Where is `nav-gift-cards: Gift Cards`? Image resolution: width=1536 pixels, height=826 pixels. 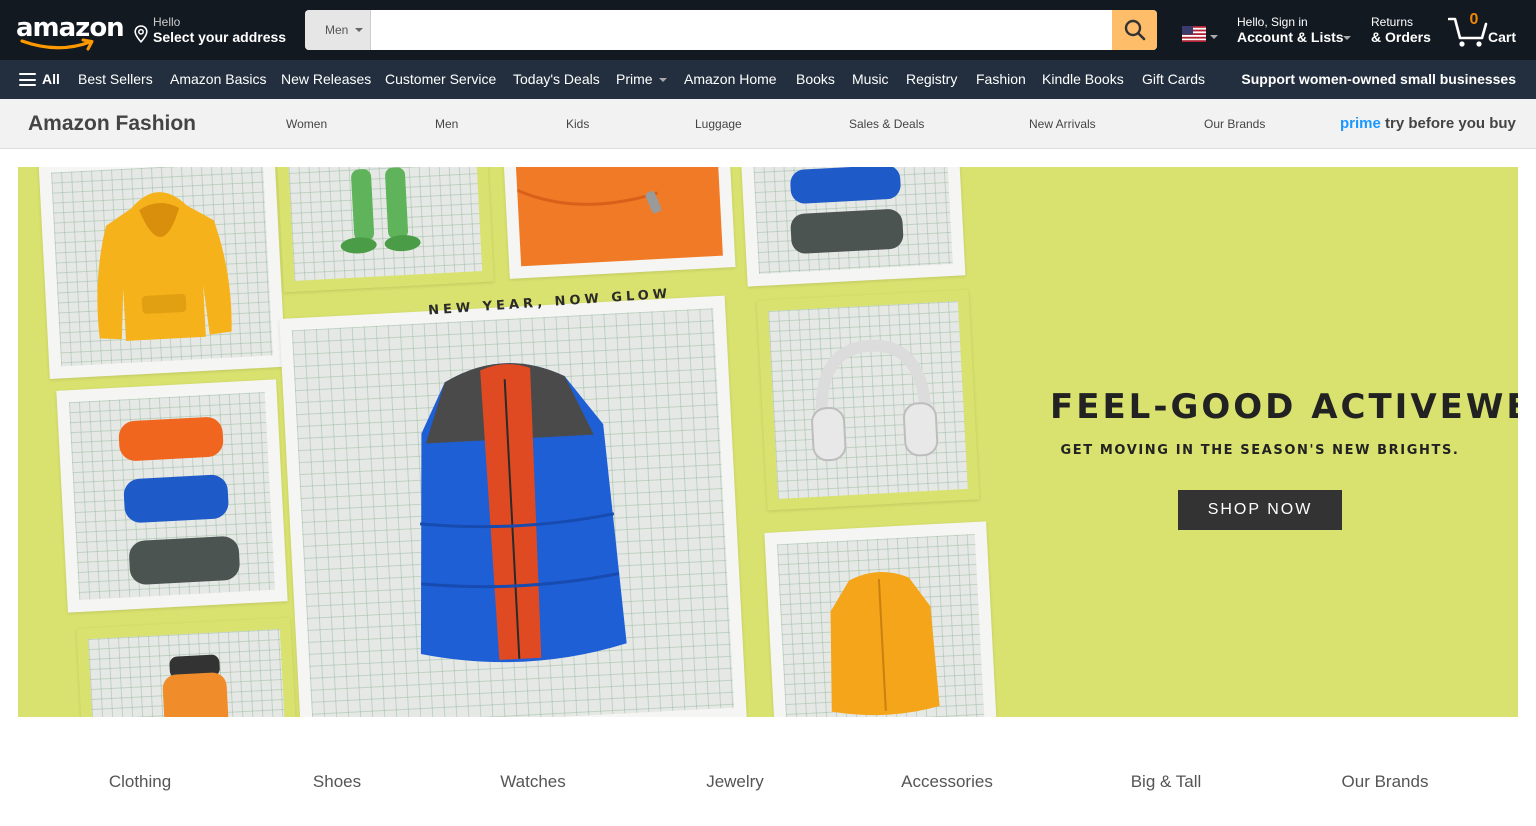
nav-gift-cards: Gift Cards is located at coordinates (1173, 79).